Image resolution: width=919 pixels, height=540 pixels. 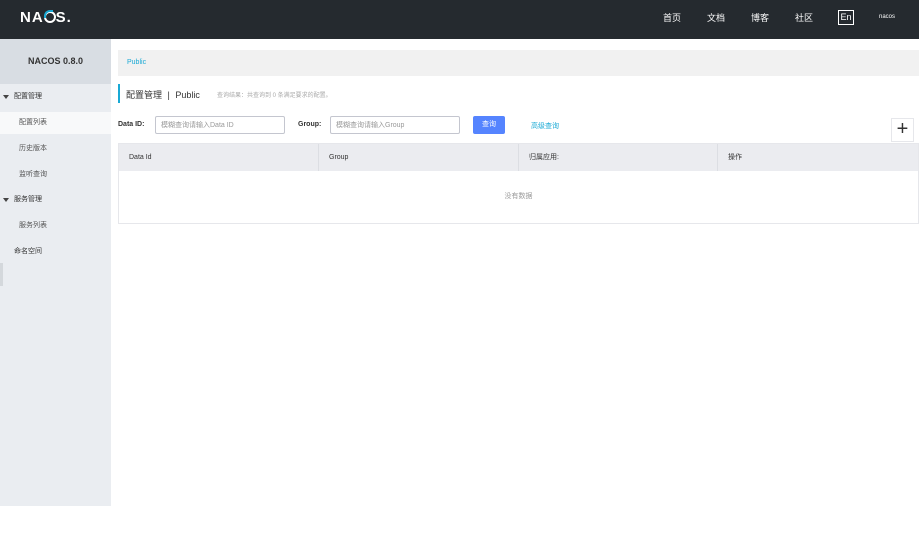 I want to click on sidebar-item-config-list: 配置列表, so click(x=55, y=123).